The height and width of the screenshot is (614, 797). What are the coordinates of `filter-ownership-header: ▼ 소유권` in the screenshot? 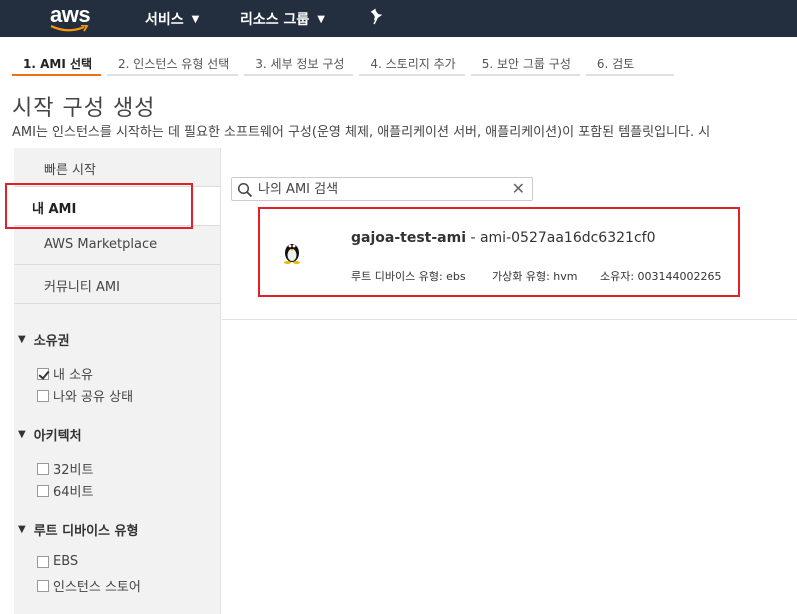 It's located at (44, 339).